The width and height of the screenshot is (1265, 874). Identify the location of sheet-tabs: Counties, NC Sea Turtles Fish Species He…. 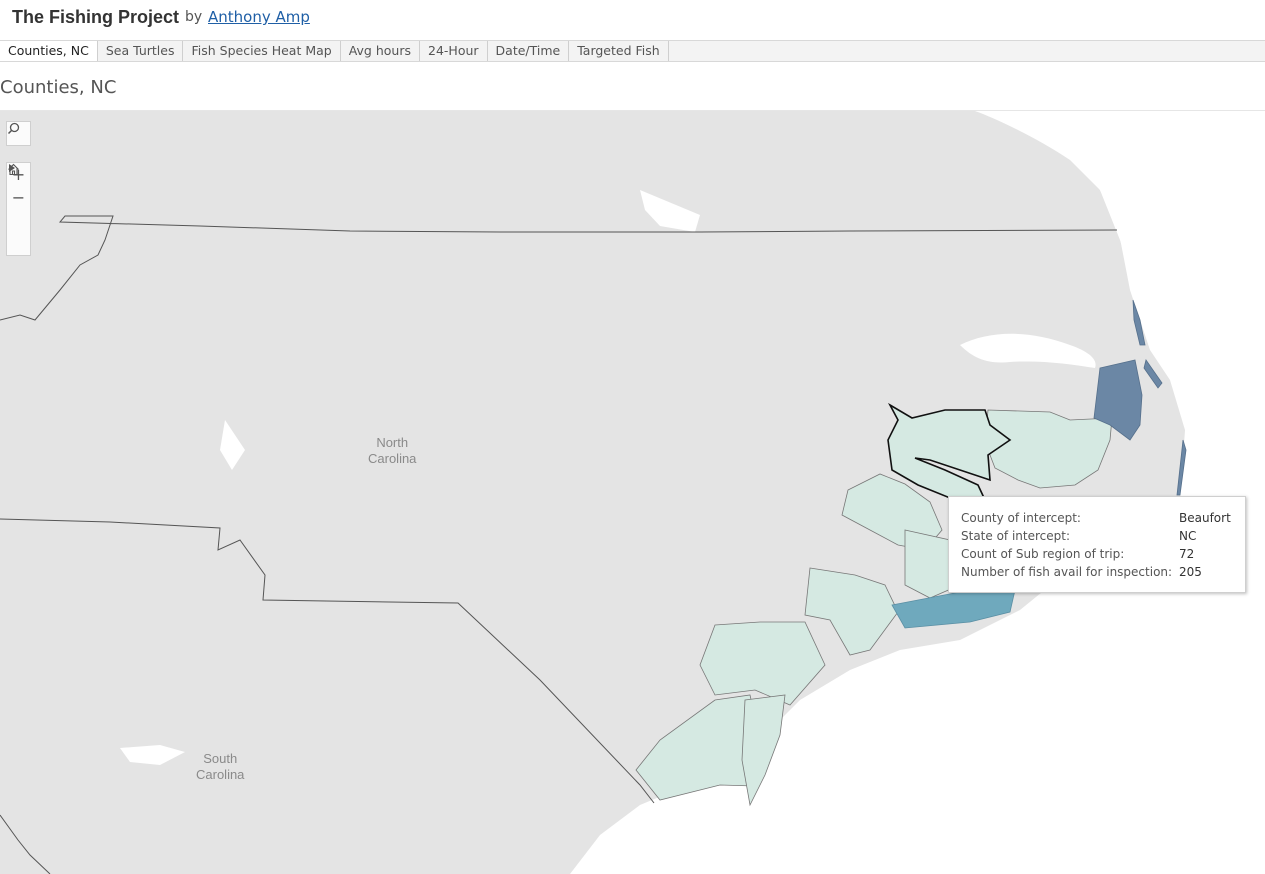
(632, 51).